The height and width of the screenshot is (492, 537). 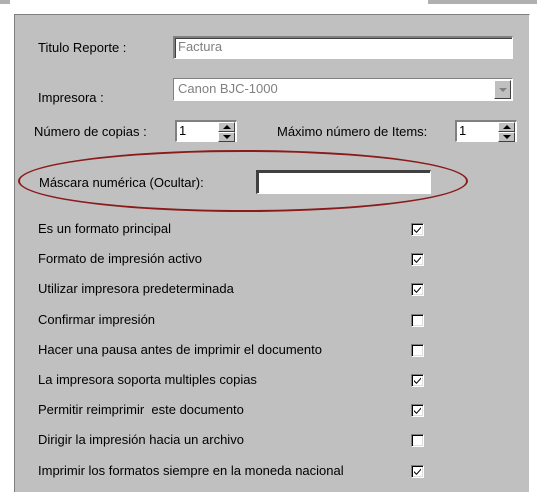 I want to click on option-label: Dirigir la impresión hacia un archivo, so click(x=141, y=439).